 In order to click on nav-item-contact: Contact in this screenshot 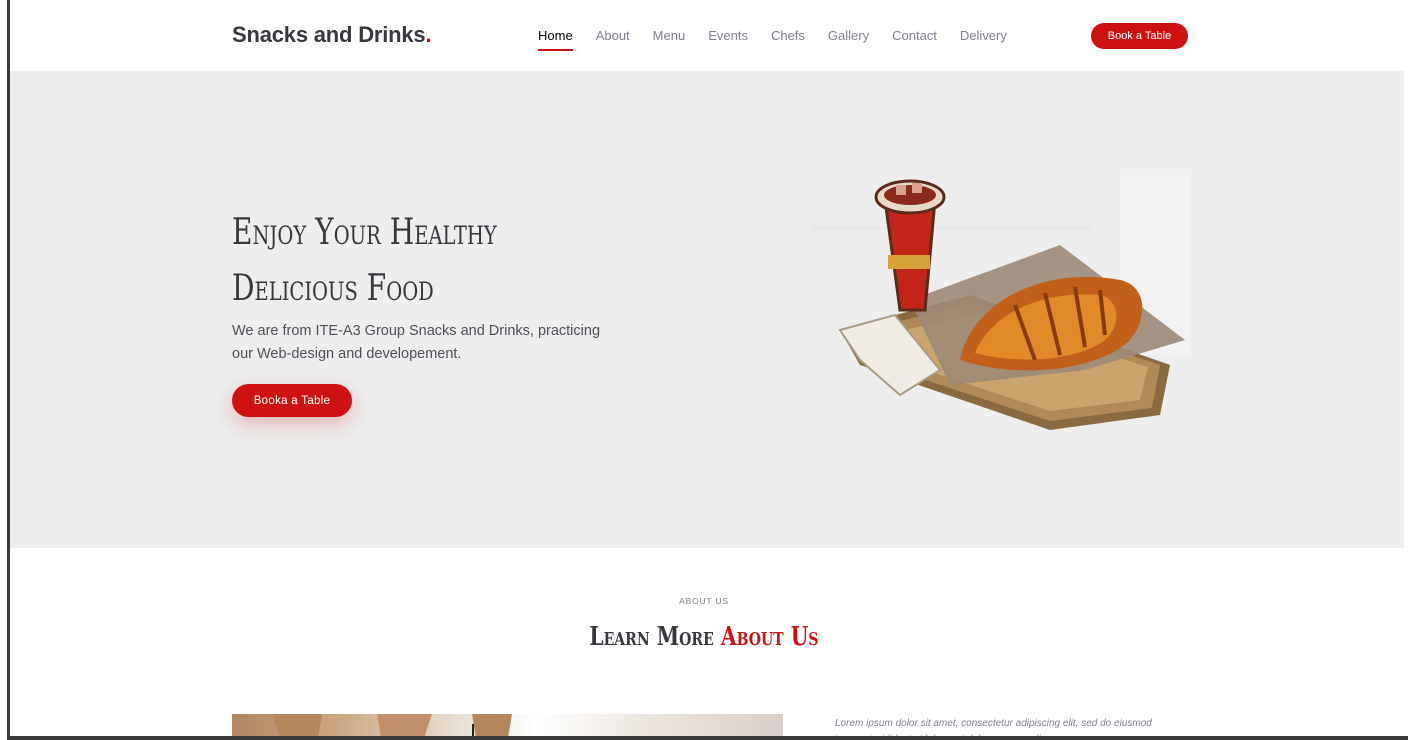, I will do `click(914, 39)`.